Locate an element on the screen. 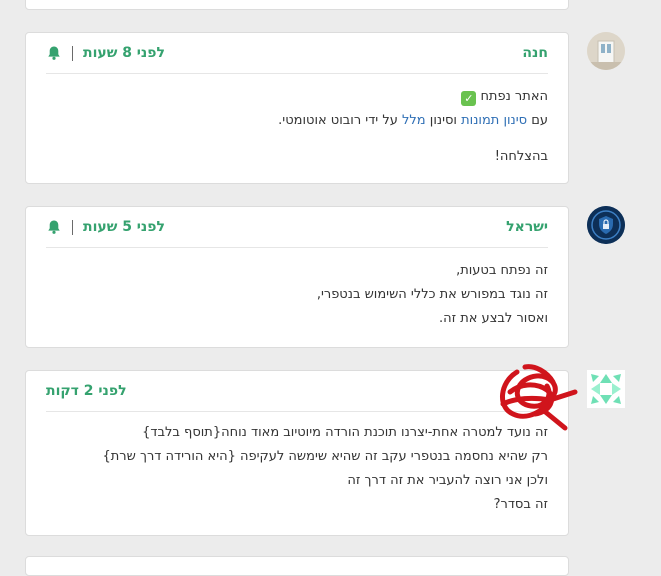 Image resolution: width=661 pixels, height=576 pixels. user-photo-avatar-icon is located at coordinates (606, 51).